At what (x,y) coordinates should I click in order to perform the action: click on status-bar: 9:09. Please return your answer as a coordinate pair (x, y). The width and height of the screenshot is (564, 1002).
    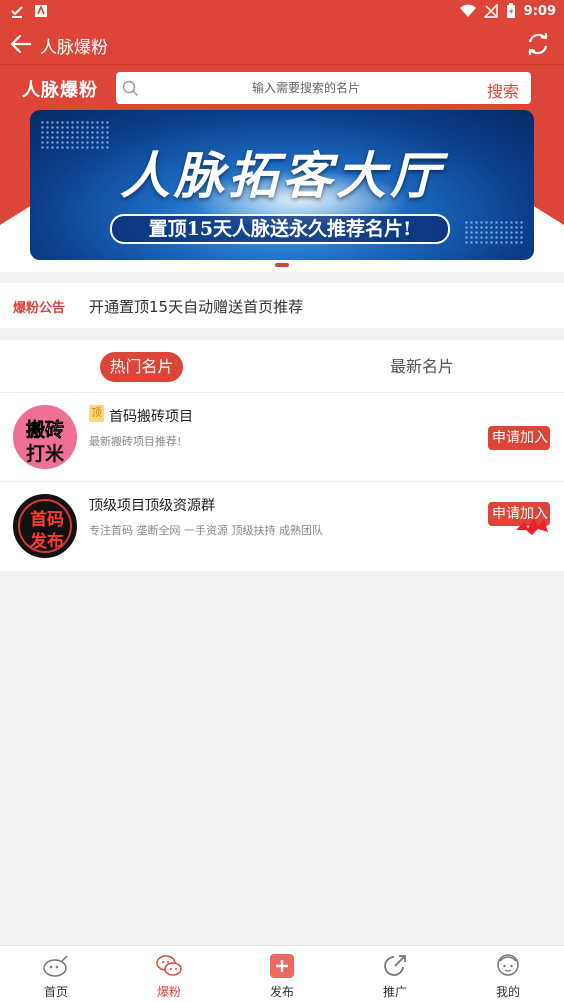
    Looking at the image, I should click on (282, 12).